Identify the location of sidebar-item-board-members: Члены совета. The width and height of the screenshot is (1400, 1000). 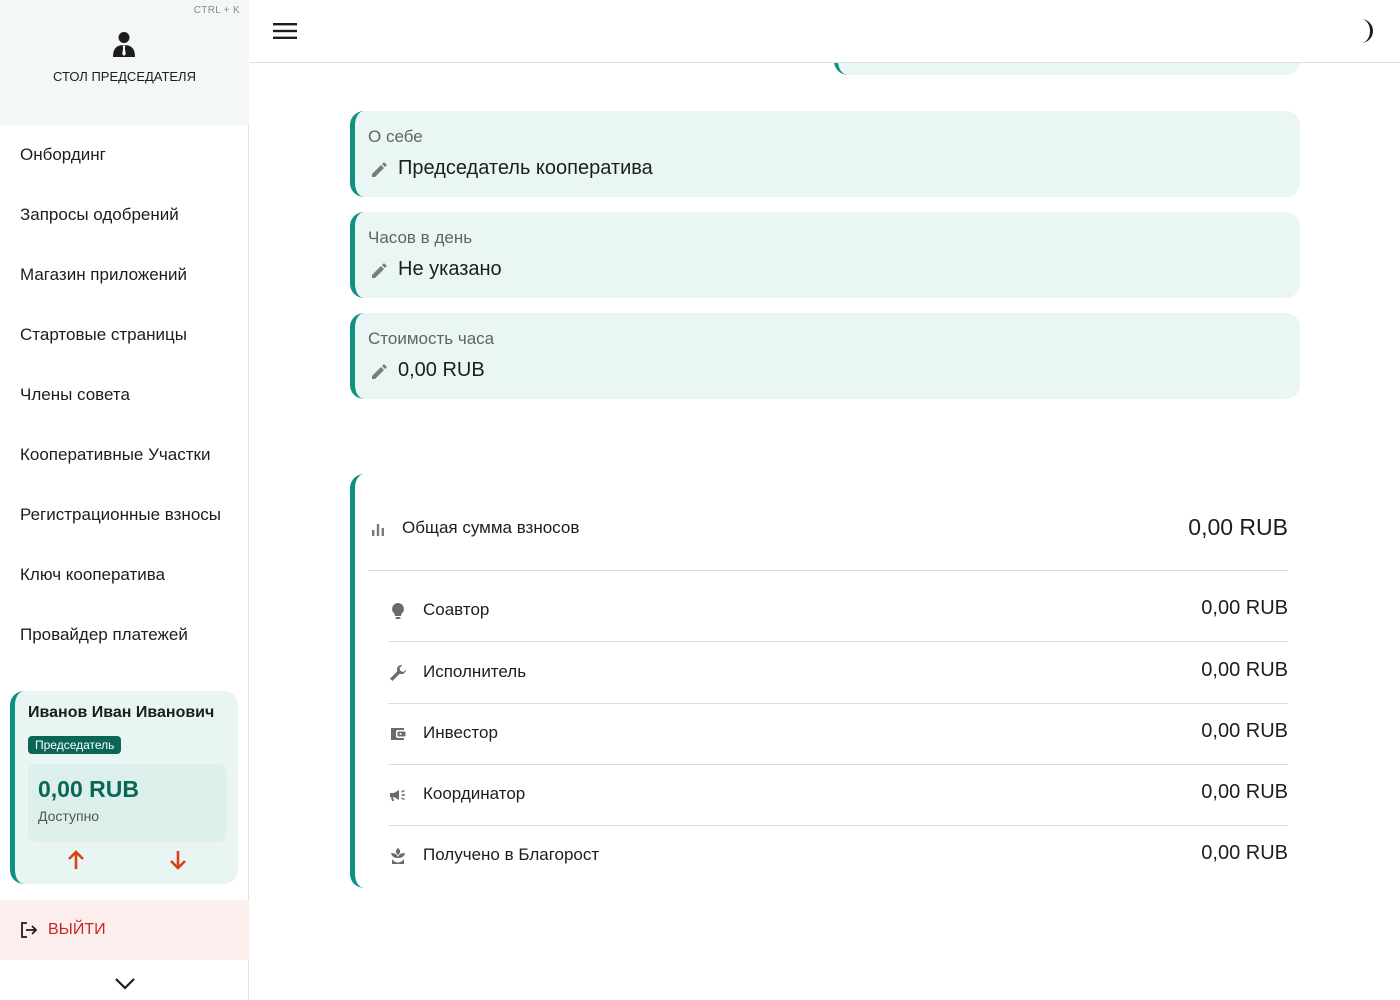
(124, 395).